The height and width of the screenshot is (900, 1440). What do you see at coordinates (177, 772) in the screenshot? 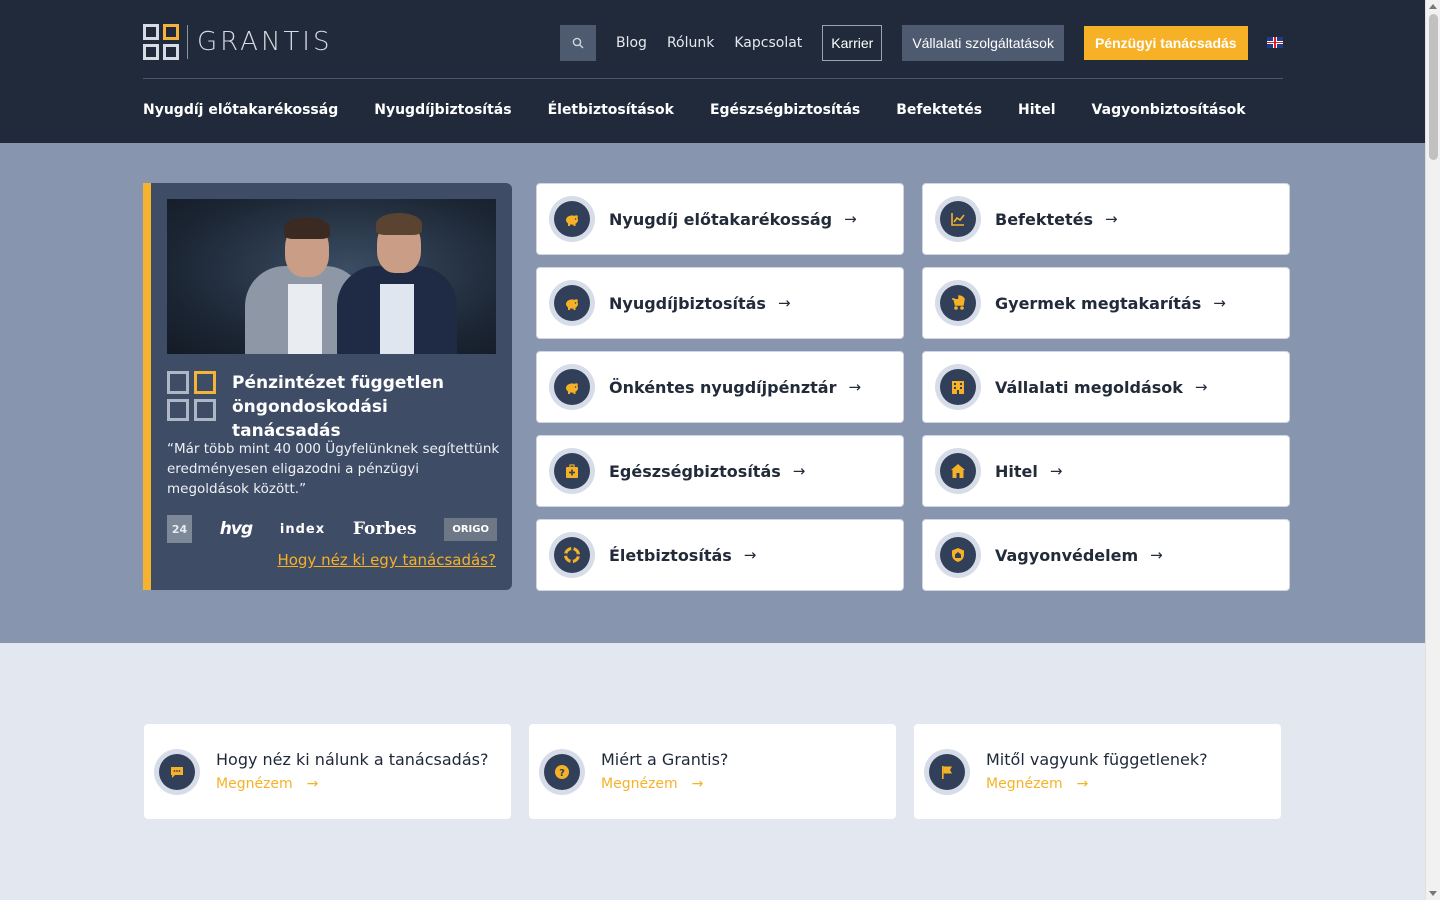
I see `chat-icon` at bounding box center [177, 772].